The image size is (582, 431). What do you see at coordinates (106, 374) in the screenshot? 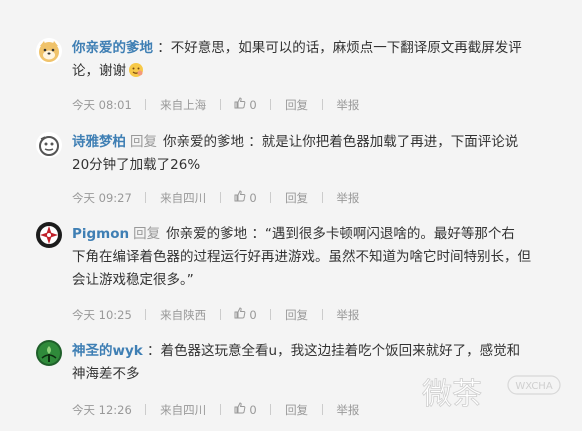
I see `comment-body: 神海差不多` at bounding box center [106, 374].